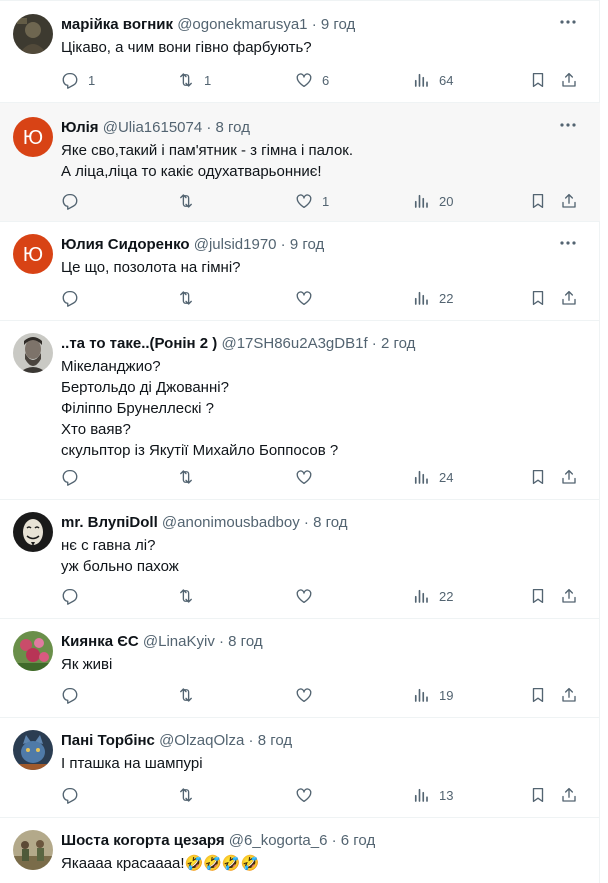  What do you see at coordinates (80, 127) in the screenshot?
I see `author-name: Юлія` at bounding box center [80, 127].